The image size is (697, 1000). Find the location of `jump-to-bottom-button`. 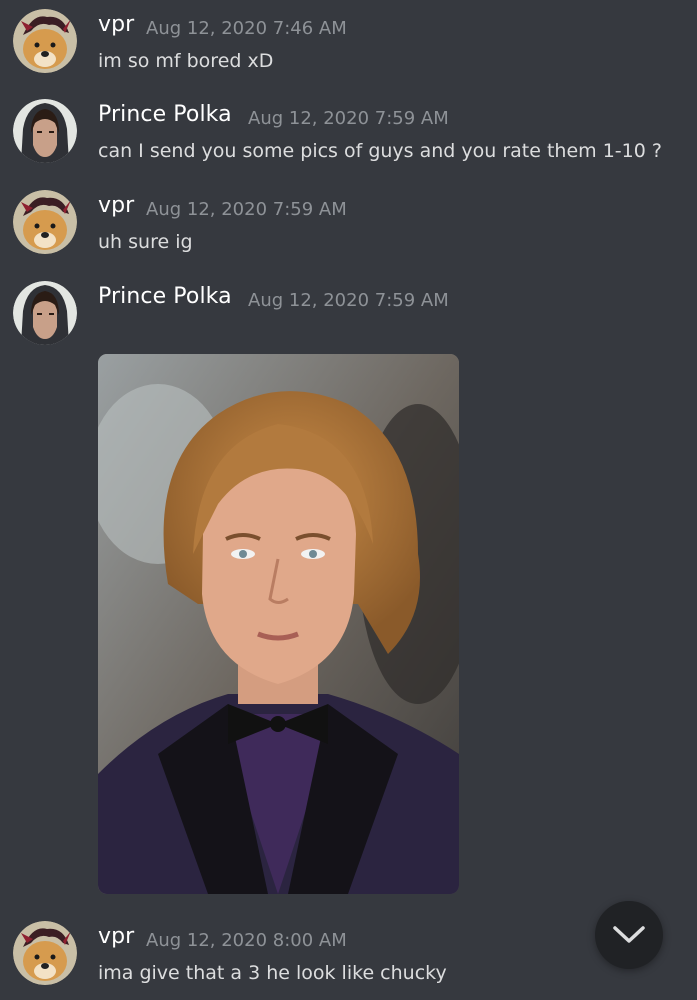

jump-to-bottom-button is located at coordinates (629, 935).